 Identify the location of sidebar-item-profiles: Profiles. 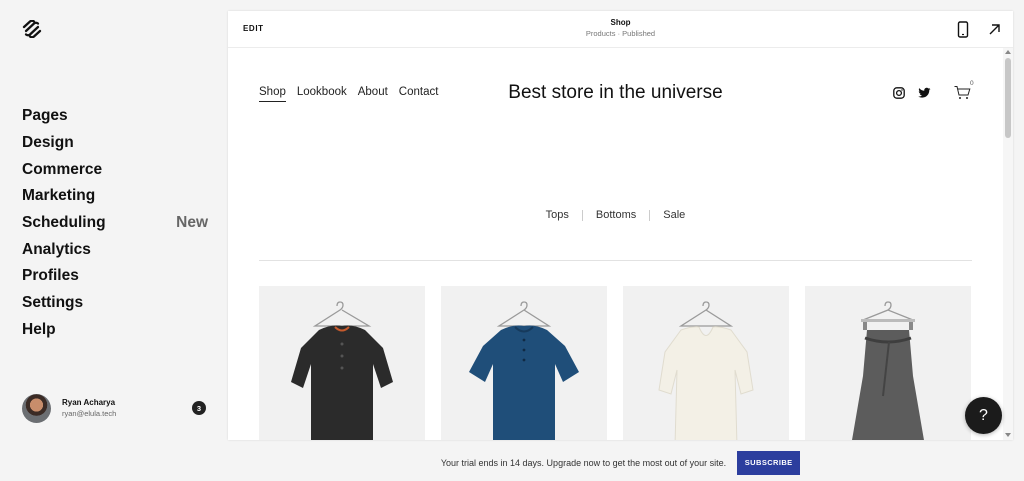
(115, 276).